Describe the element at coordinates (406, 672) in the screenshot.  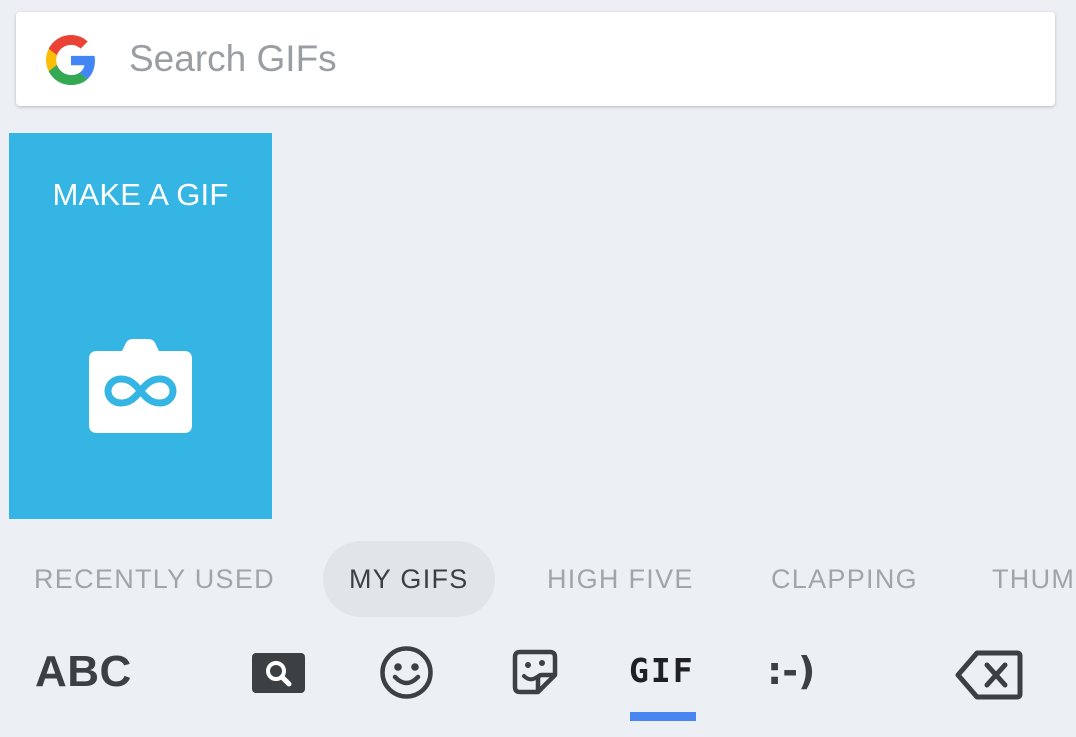
I see `smiley-icon` at that location.